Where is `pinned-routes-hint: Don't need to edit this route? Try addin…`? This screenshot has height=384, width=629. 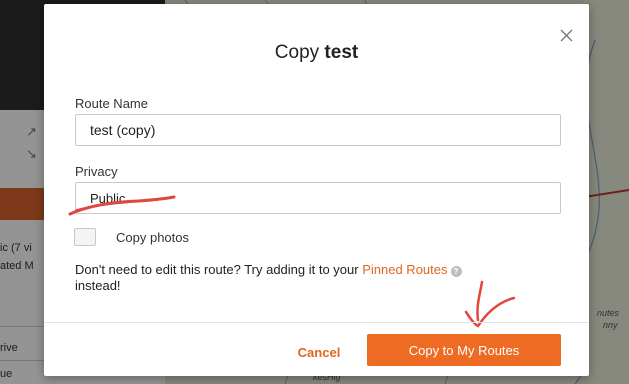
pinned-routes-hint: Don't need to edit this route? Try addin… is located at coordinates (318, 278).